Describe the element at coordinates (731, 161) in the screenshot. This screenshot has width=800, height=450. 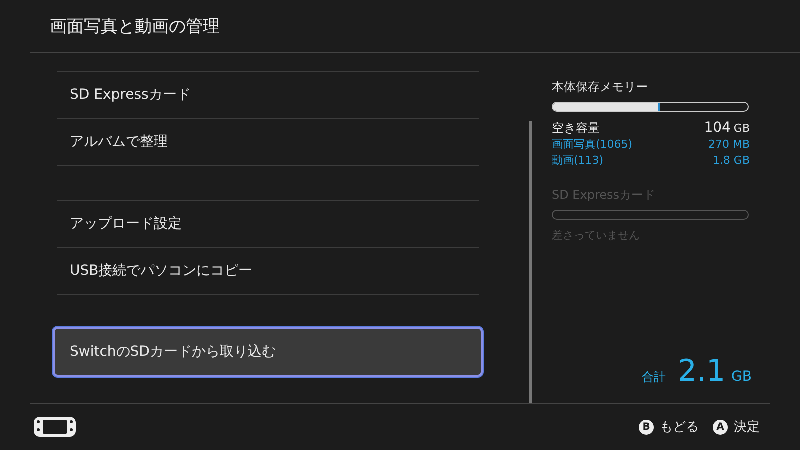
I see `usage-value: 1.8 GB` at that location.